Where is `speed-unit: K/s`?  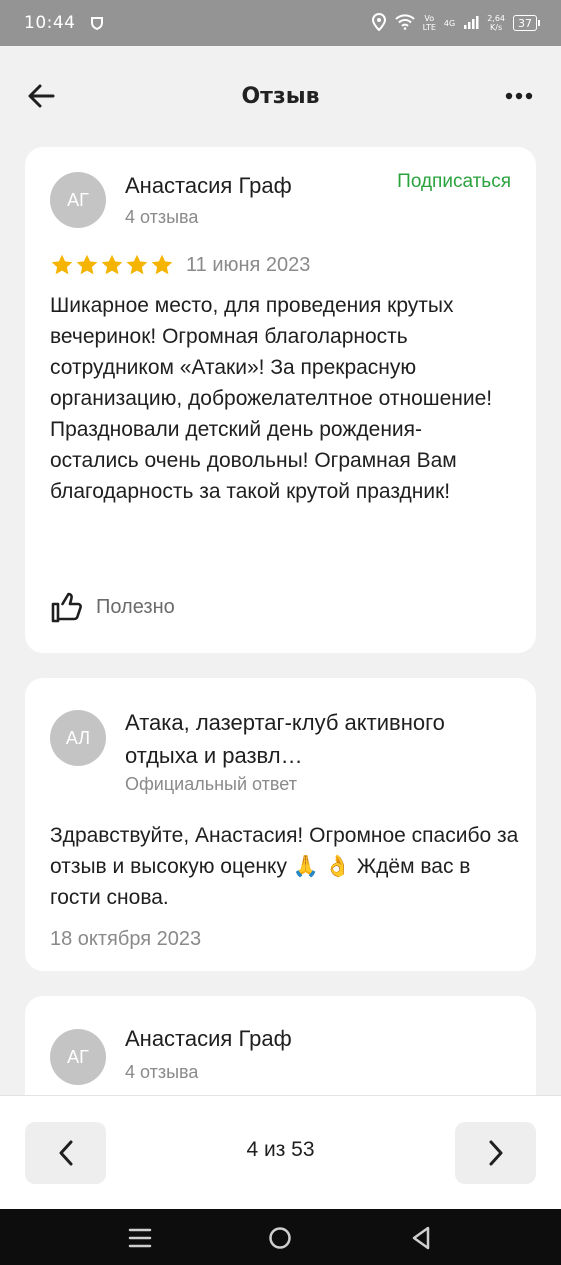
speed-unit: K/s is located at coordinates (496, 27).